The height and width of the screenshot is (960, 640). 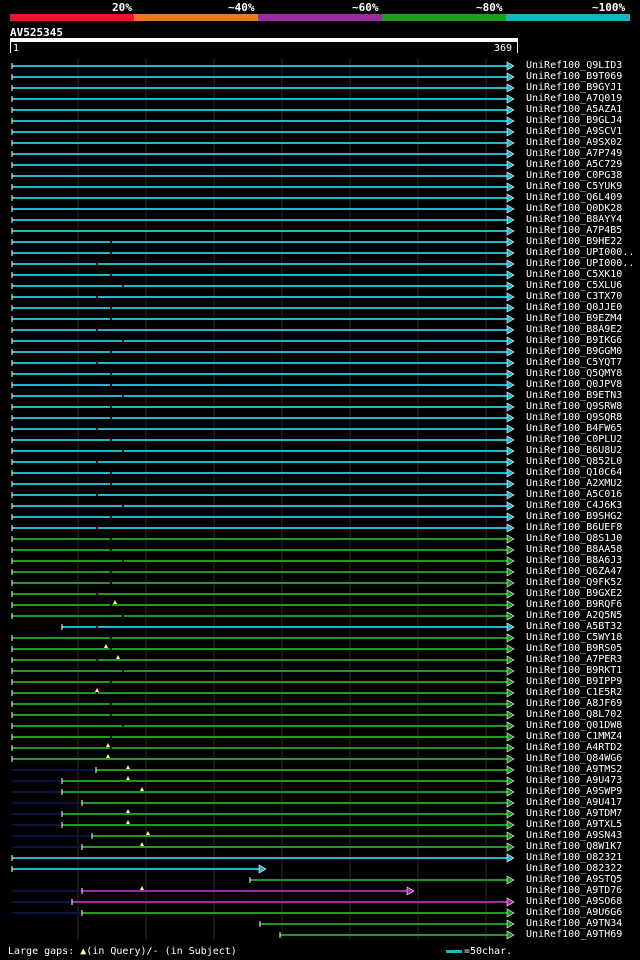 I want to click on hit-label: UniRef100_Q84WG6, so click(x=574, y=758).